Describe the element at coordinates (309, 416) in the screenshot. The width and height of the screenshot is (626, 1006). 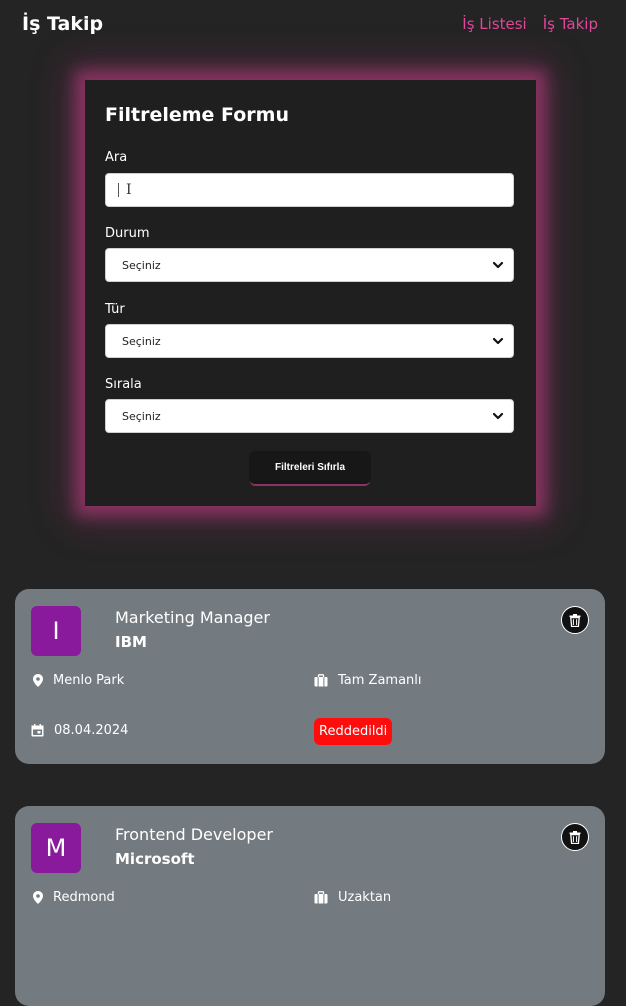
I see `sort-select: Seçiniz` at that location.